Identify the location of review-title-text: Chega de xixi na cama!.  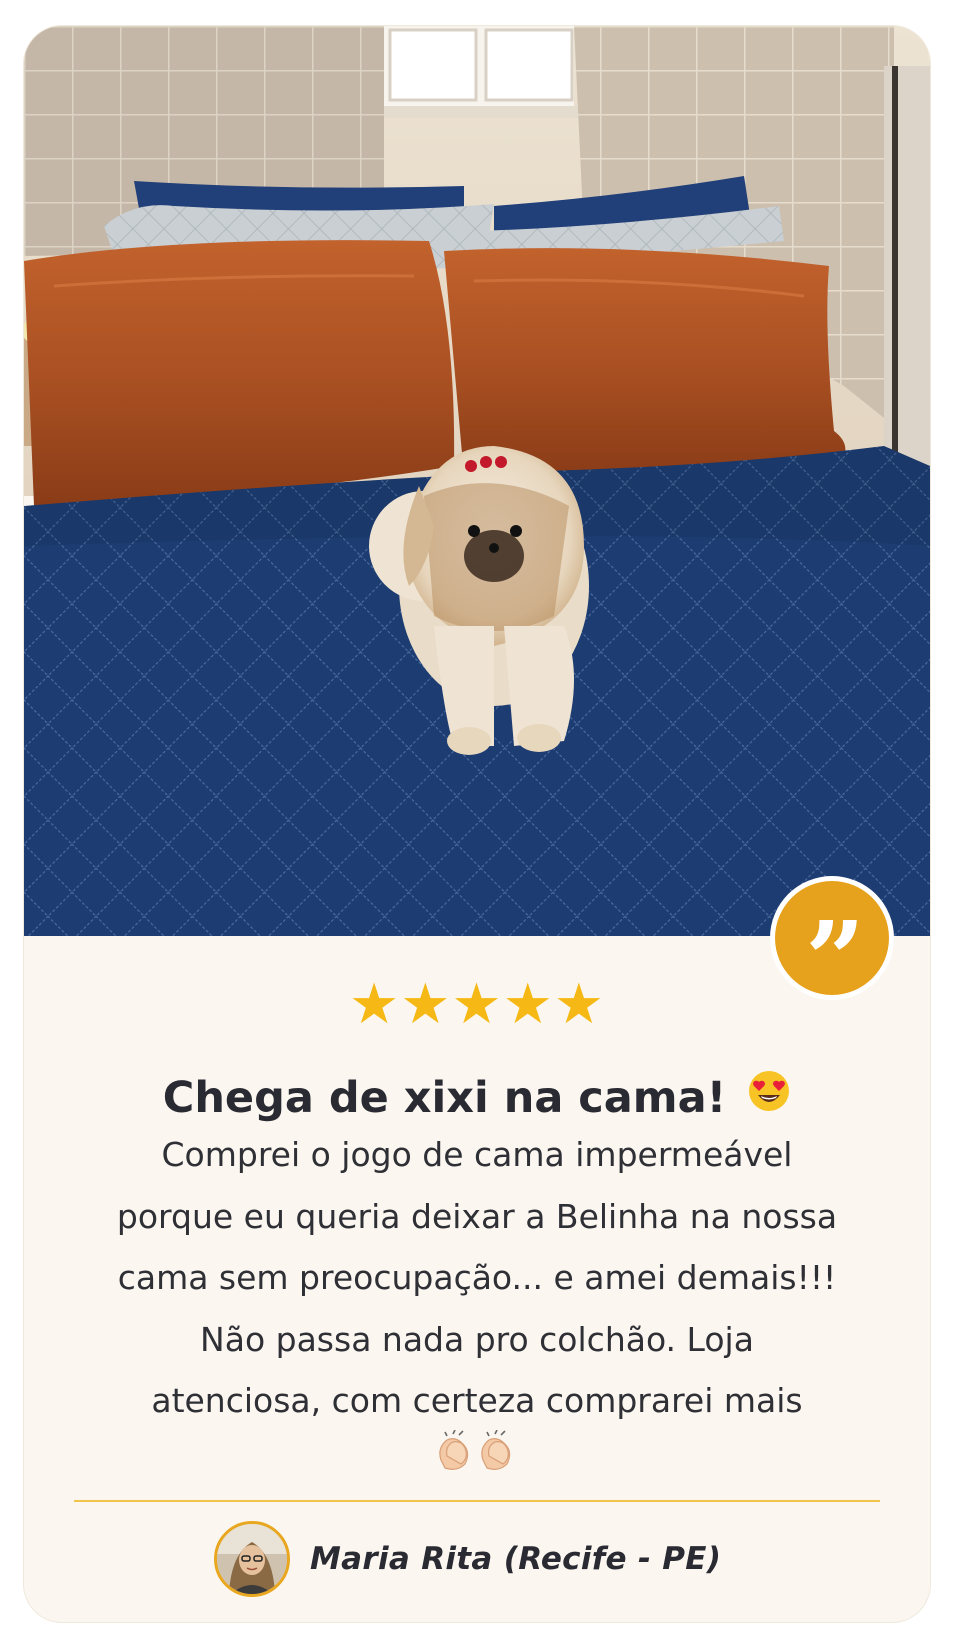
(444, 1098).